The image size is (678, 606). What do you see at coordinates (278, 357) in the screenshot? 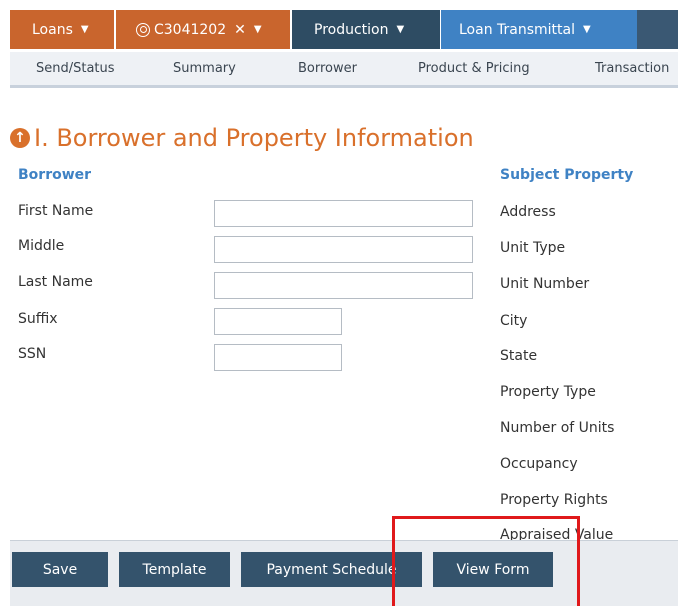
I see `ssn-input` at bounding box center [278, 357].